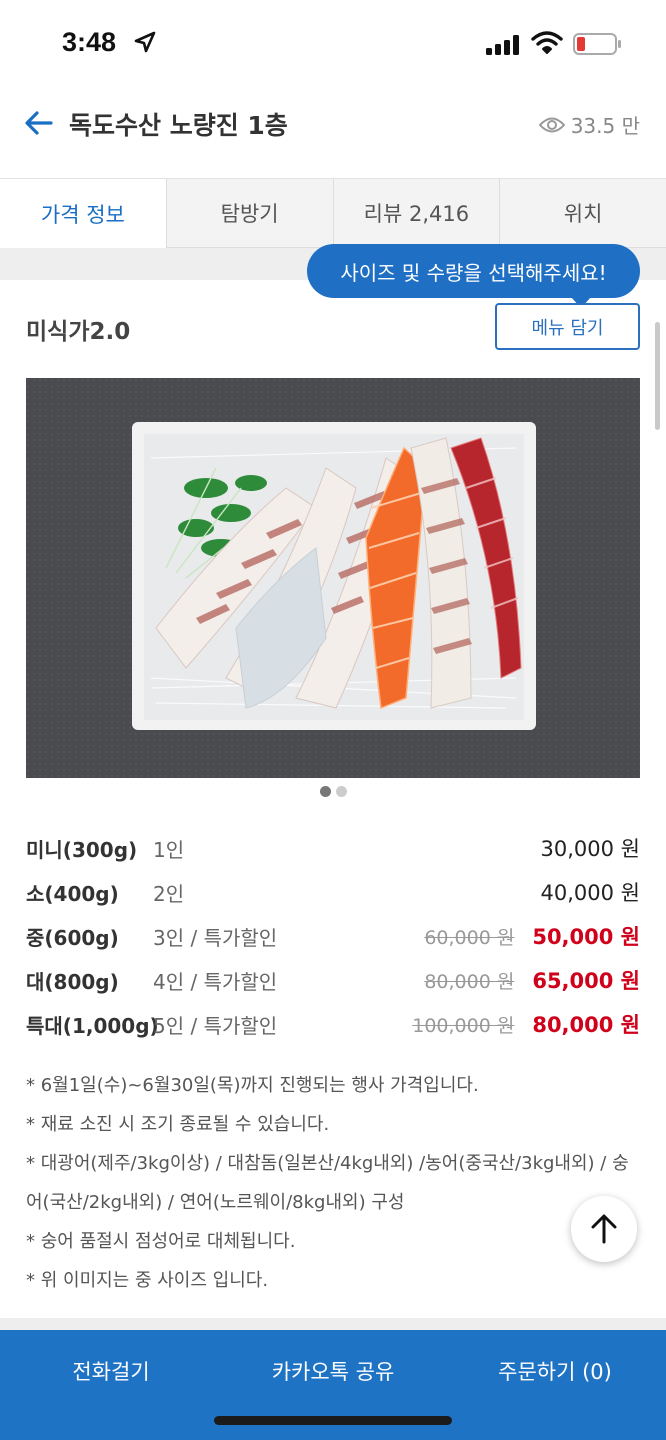  Describe the element at coordinates (333, 134) in the screenshot. I see `top-header: 독도수산 노량진 1층 33.5 만` at that location.